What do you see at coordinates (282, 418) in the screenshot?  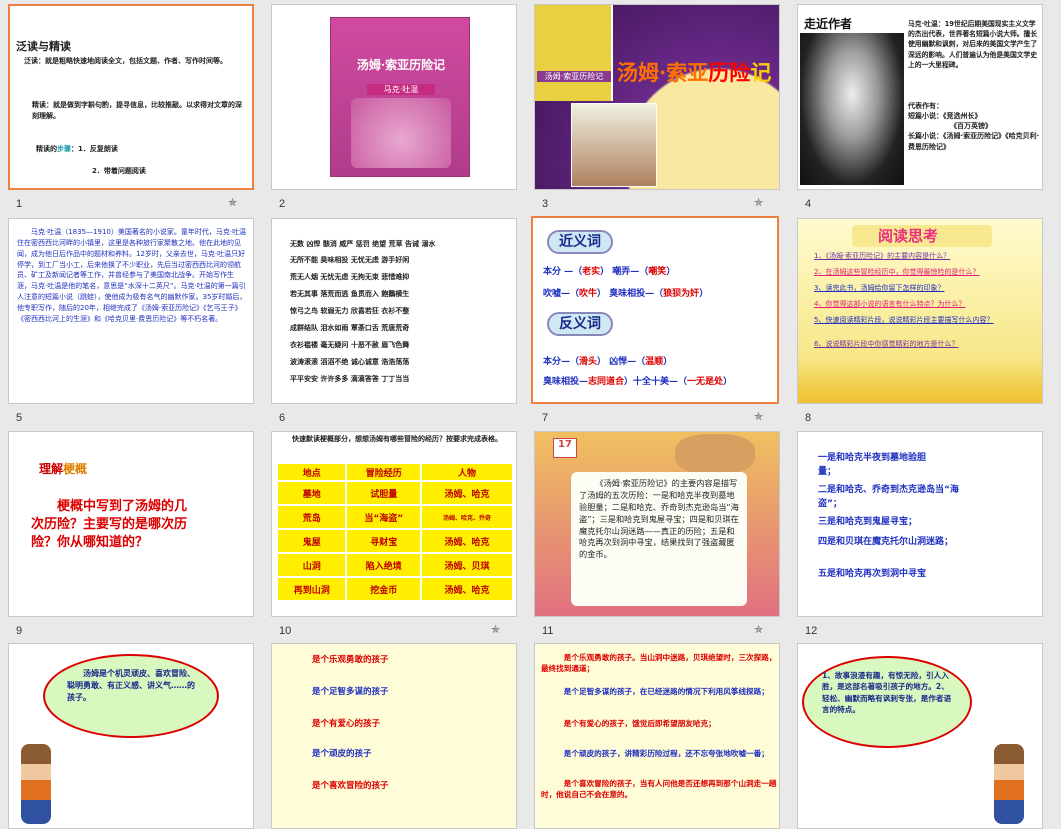 I see `slide-num-6: 6` at bounding box center [282, 418].